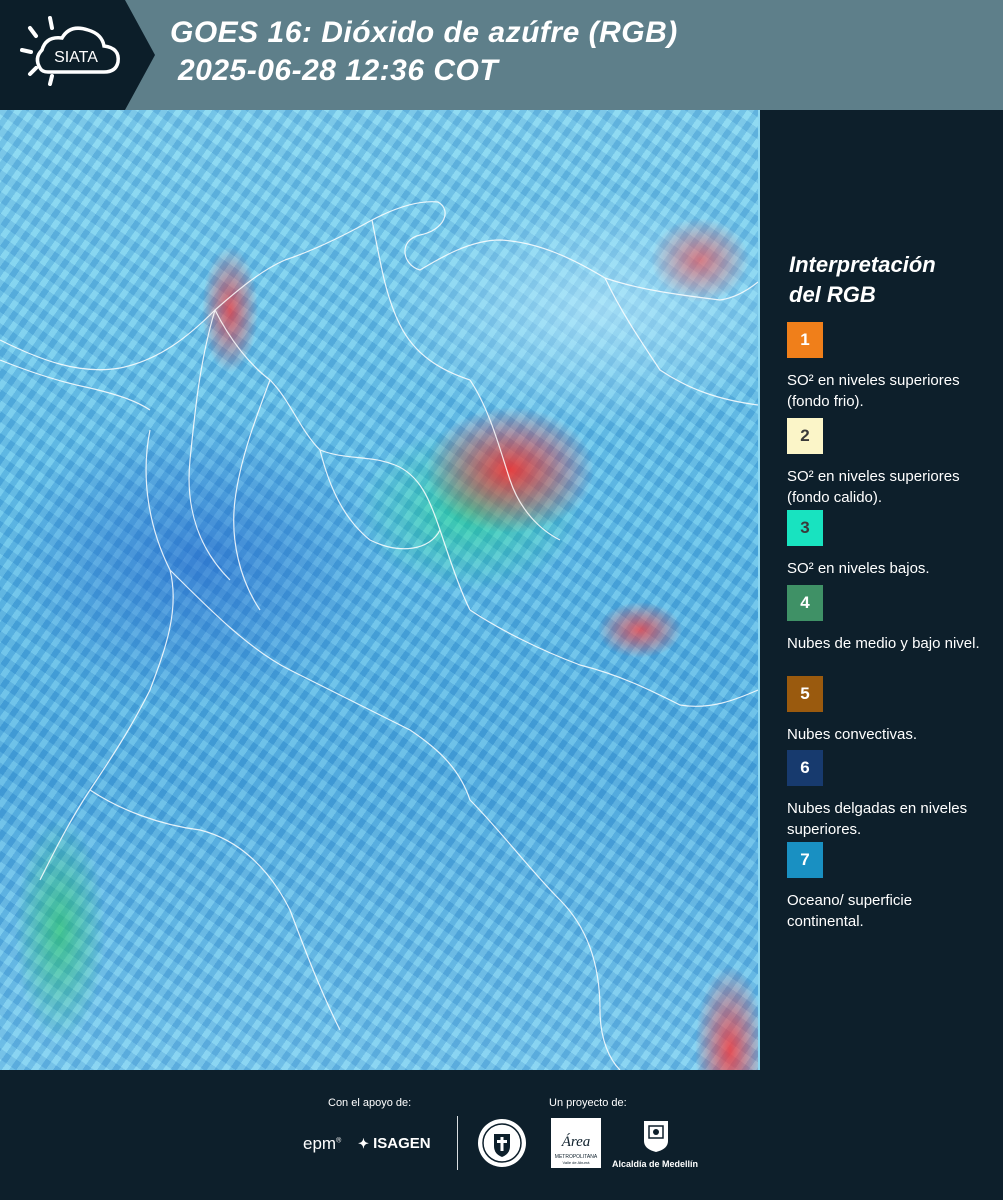 This screenshot has height=1200, width=1003. What do you see at coordinates (363, 1143) in the screenshot?
I see `isagen-mark-icon: ✦` at bounding box center [363, 1143].